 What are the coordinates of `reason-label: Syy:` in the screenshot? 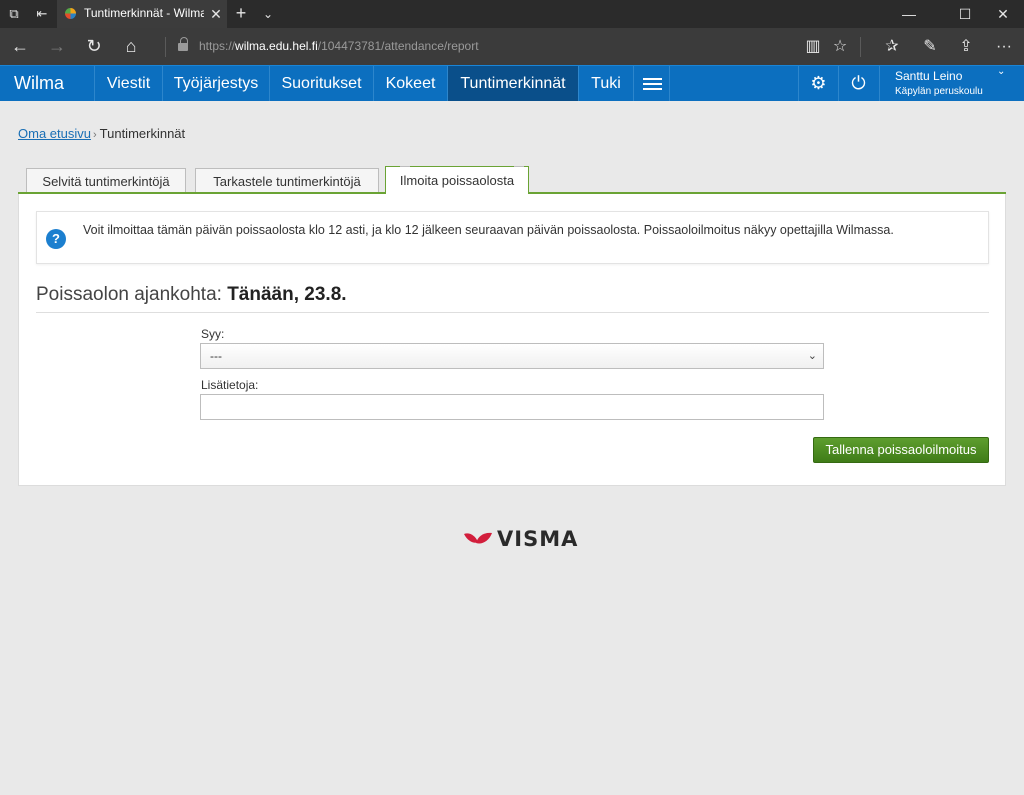 It's located at (213, 334).